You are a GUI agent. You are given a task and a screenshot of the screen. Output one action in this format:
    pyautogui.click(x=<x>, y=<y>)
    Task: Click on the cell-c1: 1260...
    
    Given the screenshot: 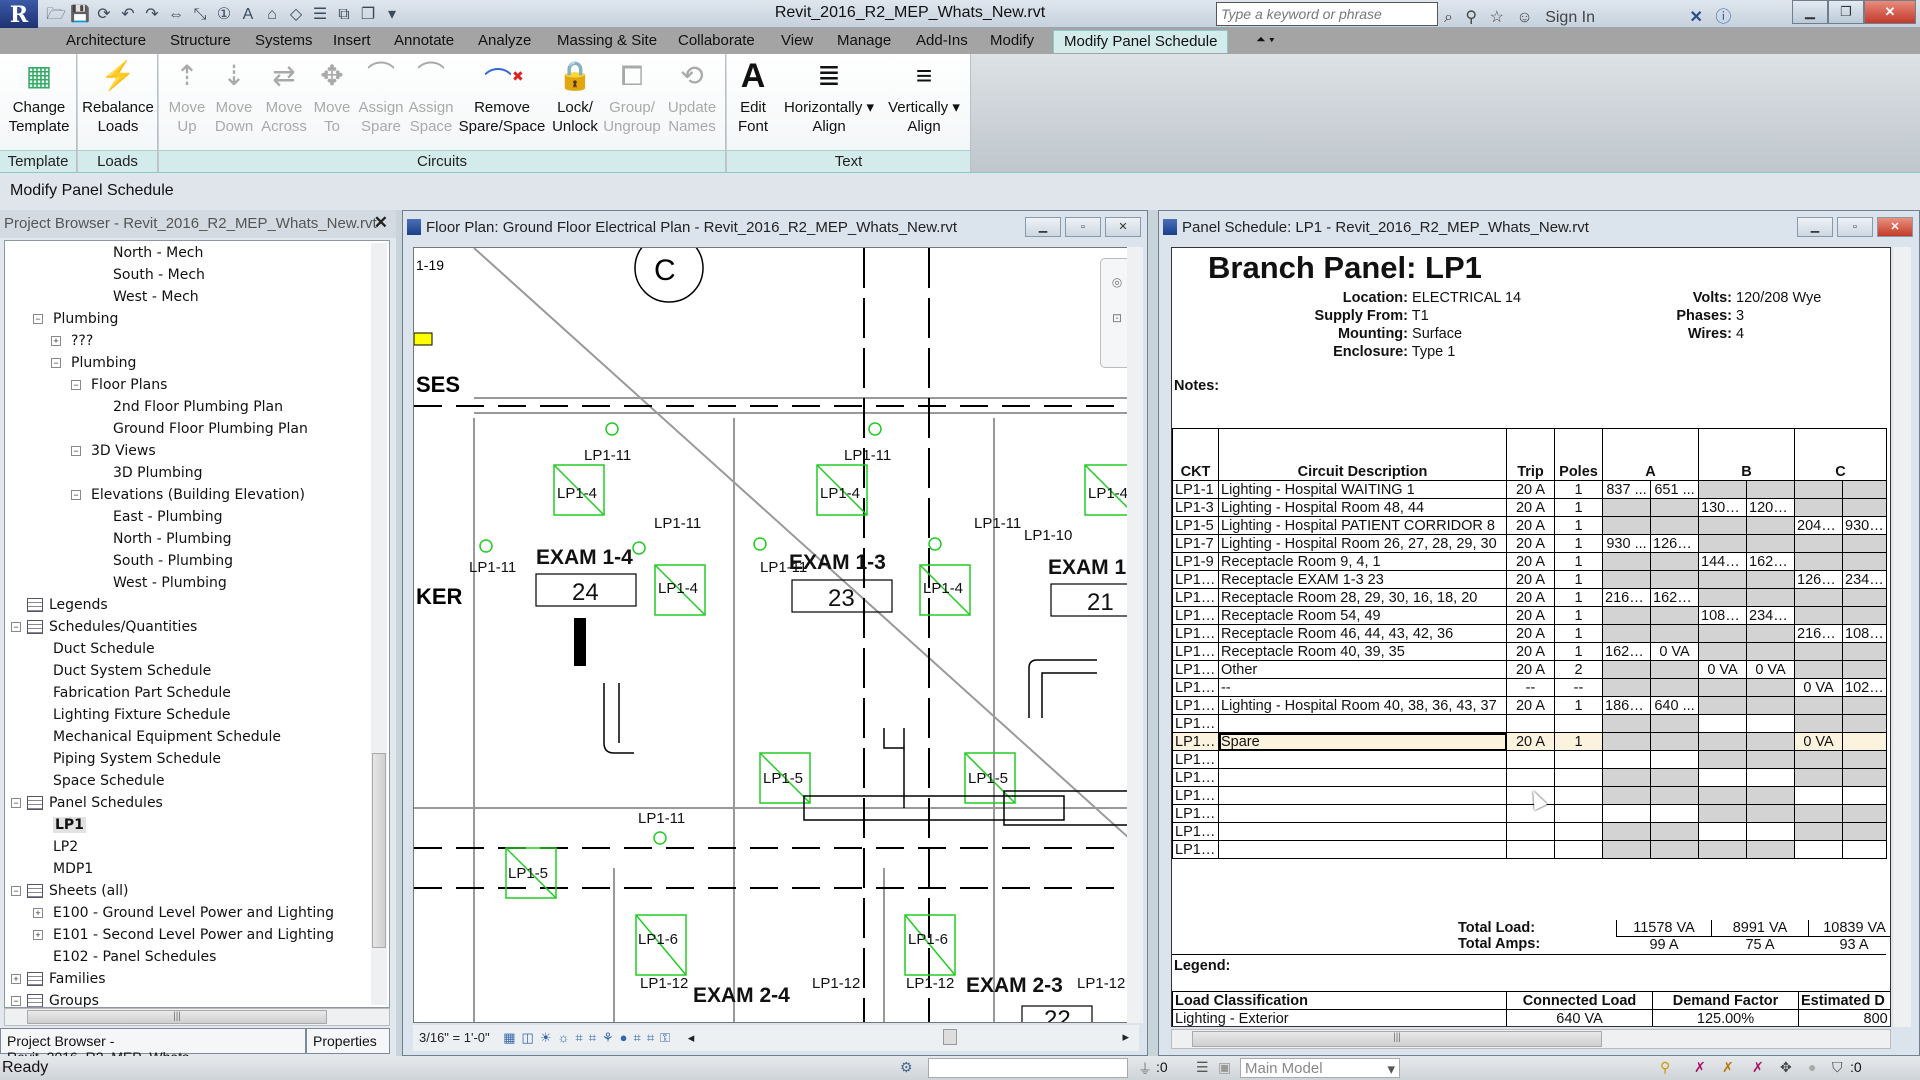 What is the action you would take?
    pyautogui.click(x=1819, y=579)
    